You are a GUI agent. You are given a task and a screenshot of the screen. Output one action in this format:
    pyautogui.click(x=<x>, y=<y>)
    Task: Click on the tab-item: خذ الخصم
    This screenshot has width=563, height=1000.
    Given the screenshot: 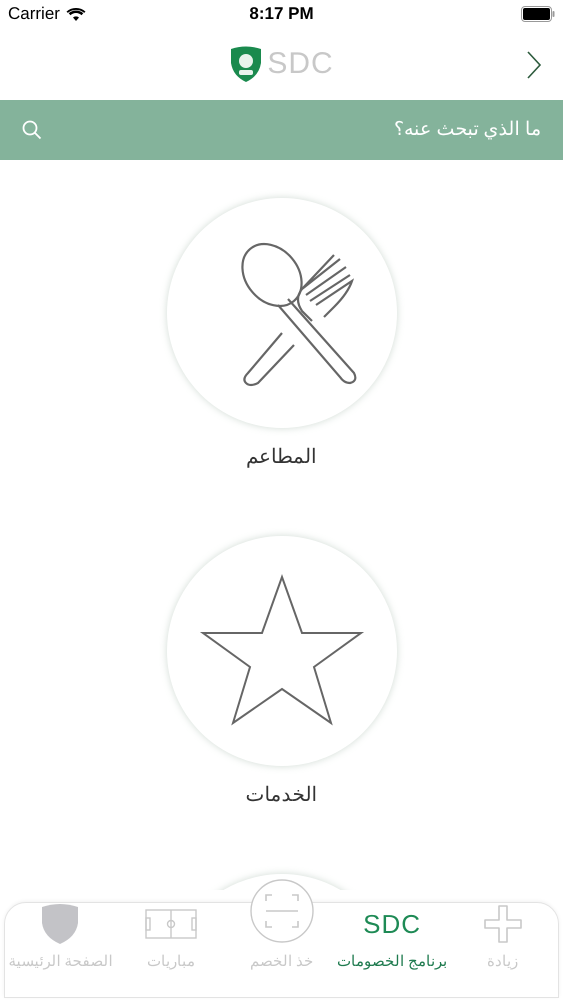 What is the action you would take?
    pyautogui.click(x=281, y=938)
    